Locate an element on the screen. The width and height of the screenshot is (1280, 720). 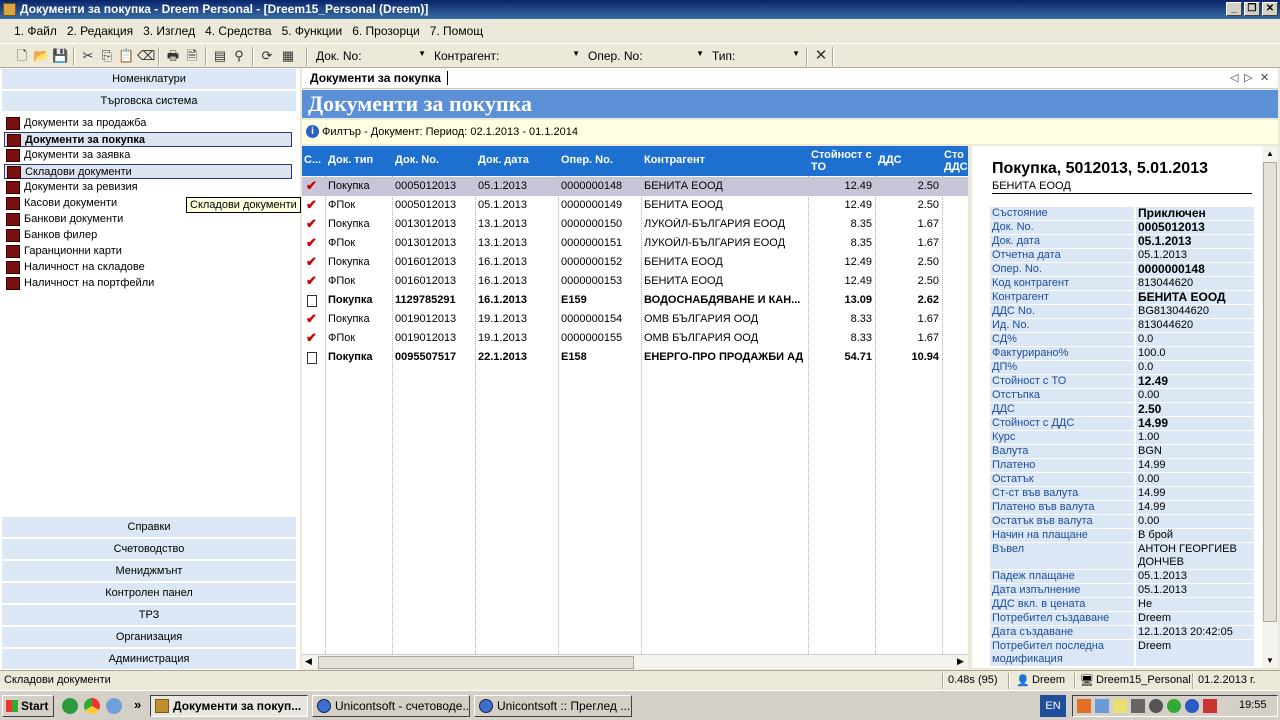
tab-prev-icon: ◁ is located at coordinates (1234, 77).